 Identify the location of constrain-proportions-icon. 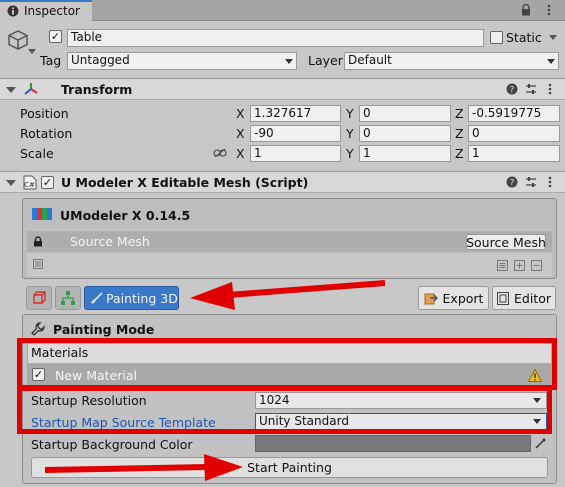
(220, 153).